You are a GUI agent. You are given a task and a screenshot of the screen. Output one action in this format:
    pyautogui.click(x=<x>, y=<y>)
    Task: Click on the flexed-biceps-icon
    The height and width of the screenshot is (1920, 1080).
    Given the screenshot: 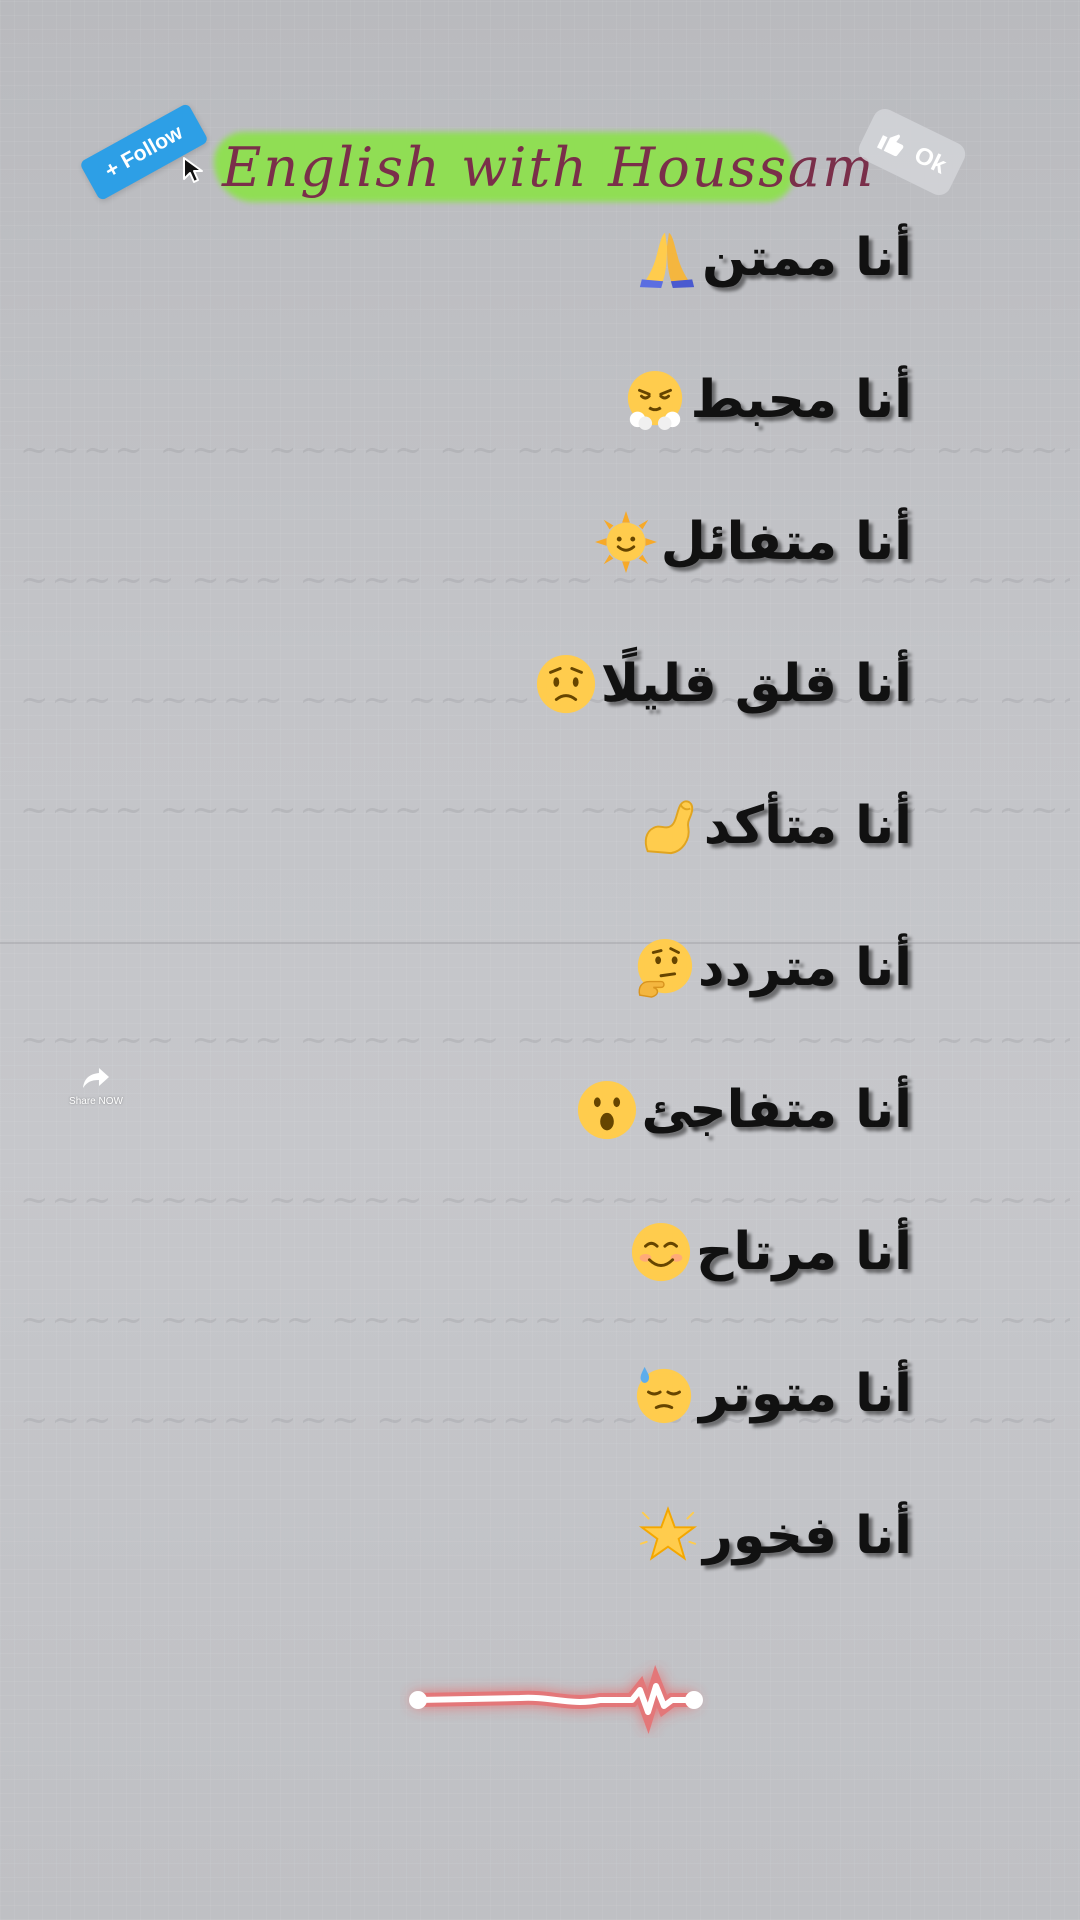 What is the action you would take?
    pyautogui.click(x=669, y=827)
    